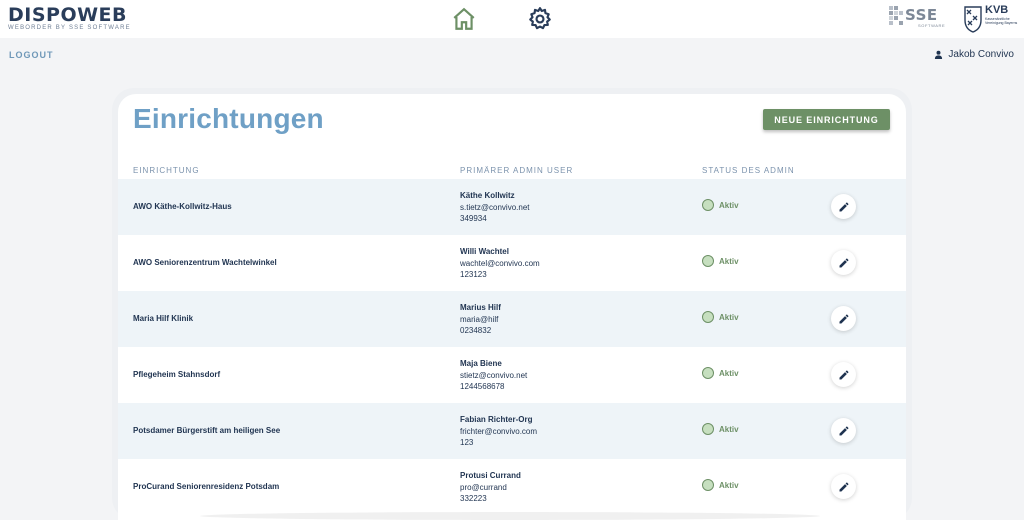 The width and height of the screenshot is (1024, 520). Describe the element at coordinates (177, 374) in the screenshot. I see `facility-name: Pflegeheim Stahnsdorf` at that location.